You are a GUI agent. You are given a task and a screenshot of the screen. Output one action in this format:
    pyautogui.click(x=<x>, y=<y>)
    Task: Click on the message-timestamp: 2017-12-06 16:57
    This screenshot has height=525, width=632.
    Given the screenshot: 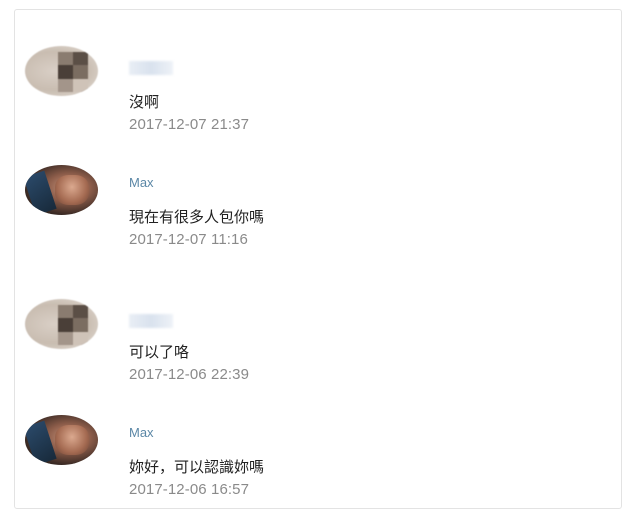 What is the action you would take?
    pyautogui.click(x=189, y=489)
    